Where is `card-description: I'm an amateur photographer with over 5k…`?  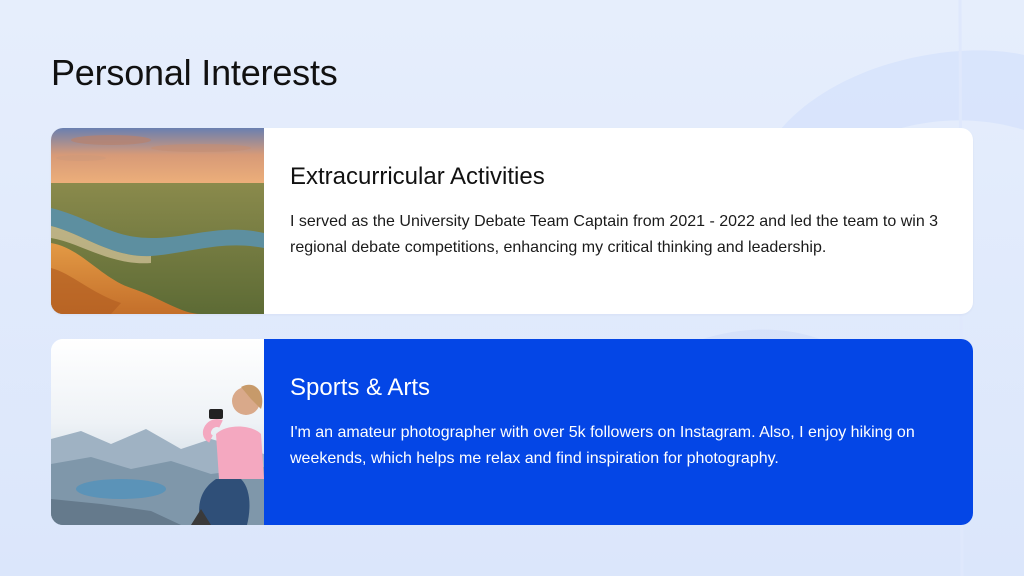 card-description: I'm an amateur photographer with over 5k… is located at coordinates (602, 445).